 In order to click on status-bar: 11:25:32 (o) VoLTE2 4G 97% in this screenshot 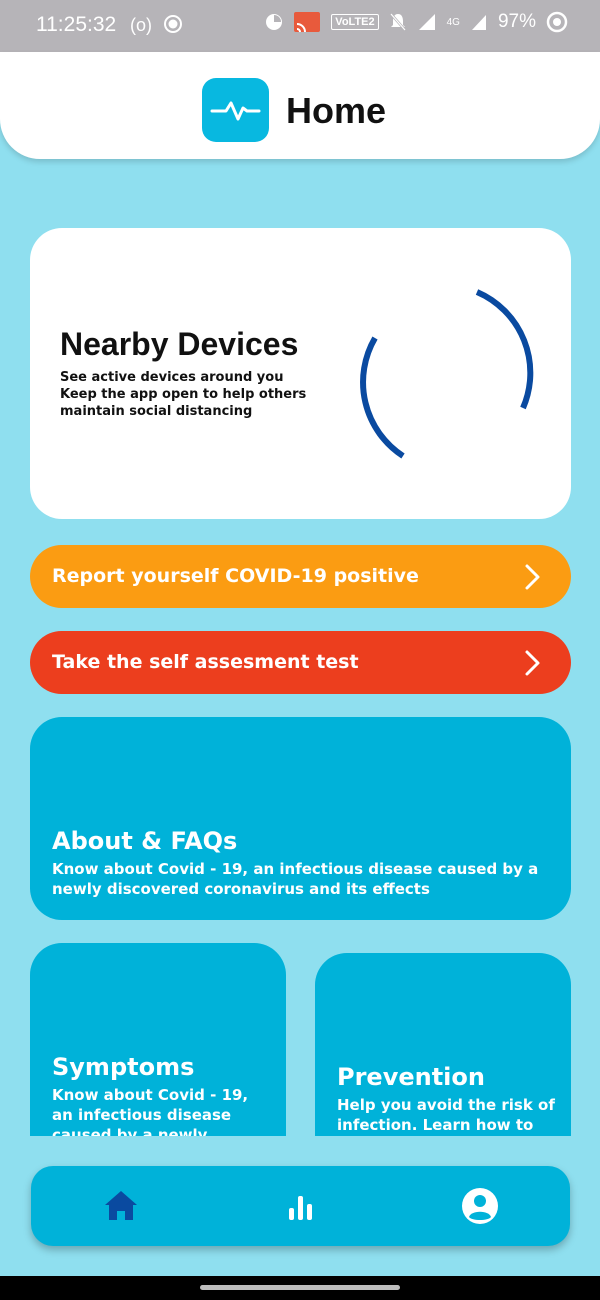, I will do `click(300, 26)`.